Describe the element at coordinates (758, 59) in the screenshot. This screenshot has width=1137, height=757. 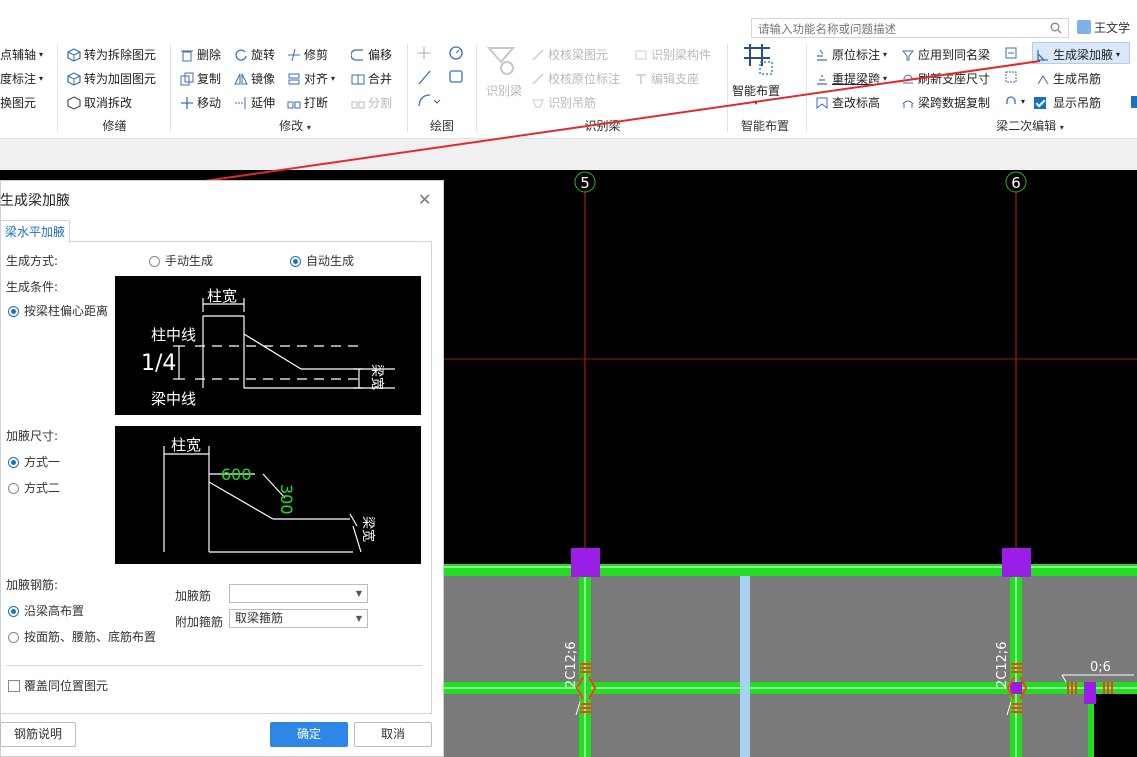
I see `grid-layout-icon` at that location.